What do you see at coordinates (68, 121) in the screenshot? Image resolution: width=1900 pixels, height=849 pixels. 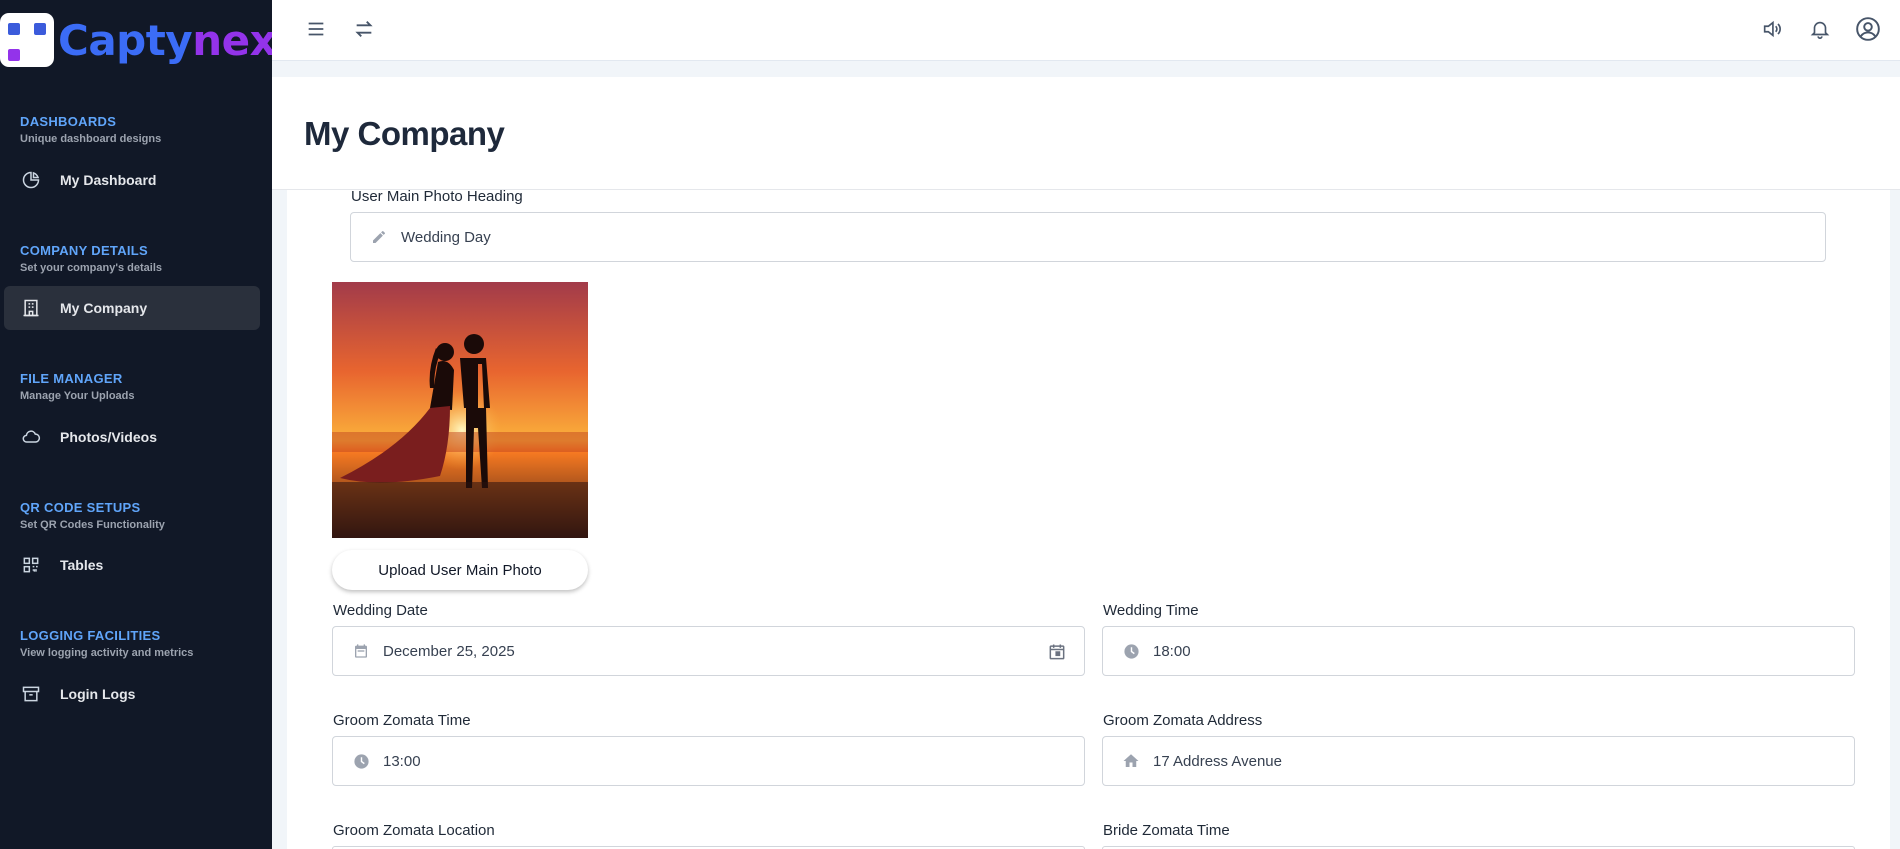 I see `section-title-dashboards: DASHBOARDS` at bounding box center [68, 121].